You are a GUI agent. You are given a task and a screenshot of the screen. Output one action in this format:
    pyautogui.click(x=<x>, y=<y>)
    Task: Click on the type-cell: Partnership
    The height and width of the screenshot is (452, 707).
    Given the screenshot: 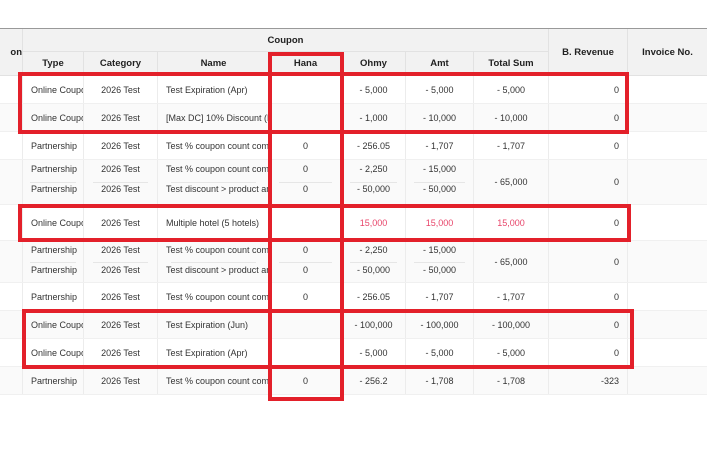 What is the action you would take?
    pyautogui.click(x=53, y=296)
    